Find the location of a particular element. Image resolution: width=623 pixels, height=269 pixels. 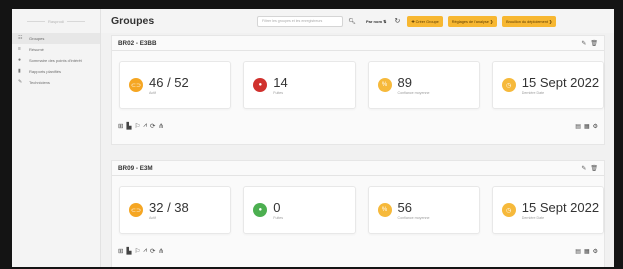

sidebar-item-label: Groupes is located at coordinates (37, 38).